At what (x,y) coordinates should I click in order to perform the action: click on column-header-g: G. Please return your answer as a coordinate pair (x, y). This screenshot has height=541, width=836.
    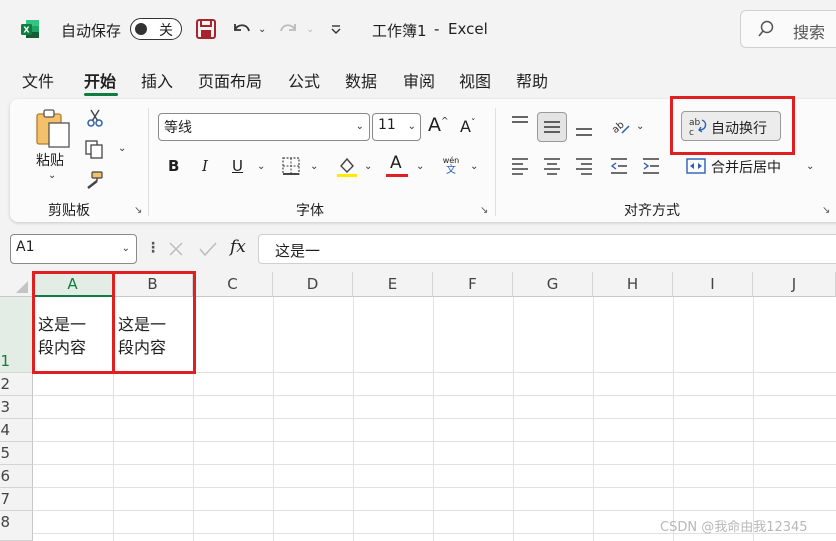
    Looking at the image, I should click on (553, 284).